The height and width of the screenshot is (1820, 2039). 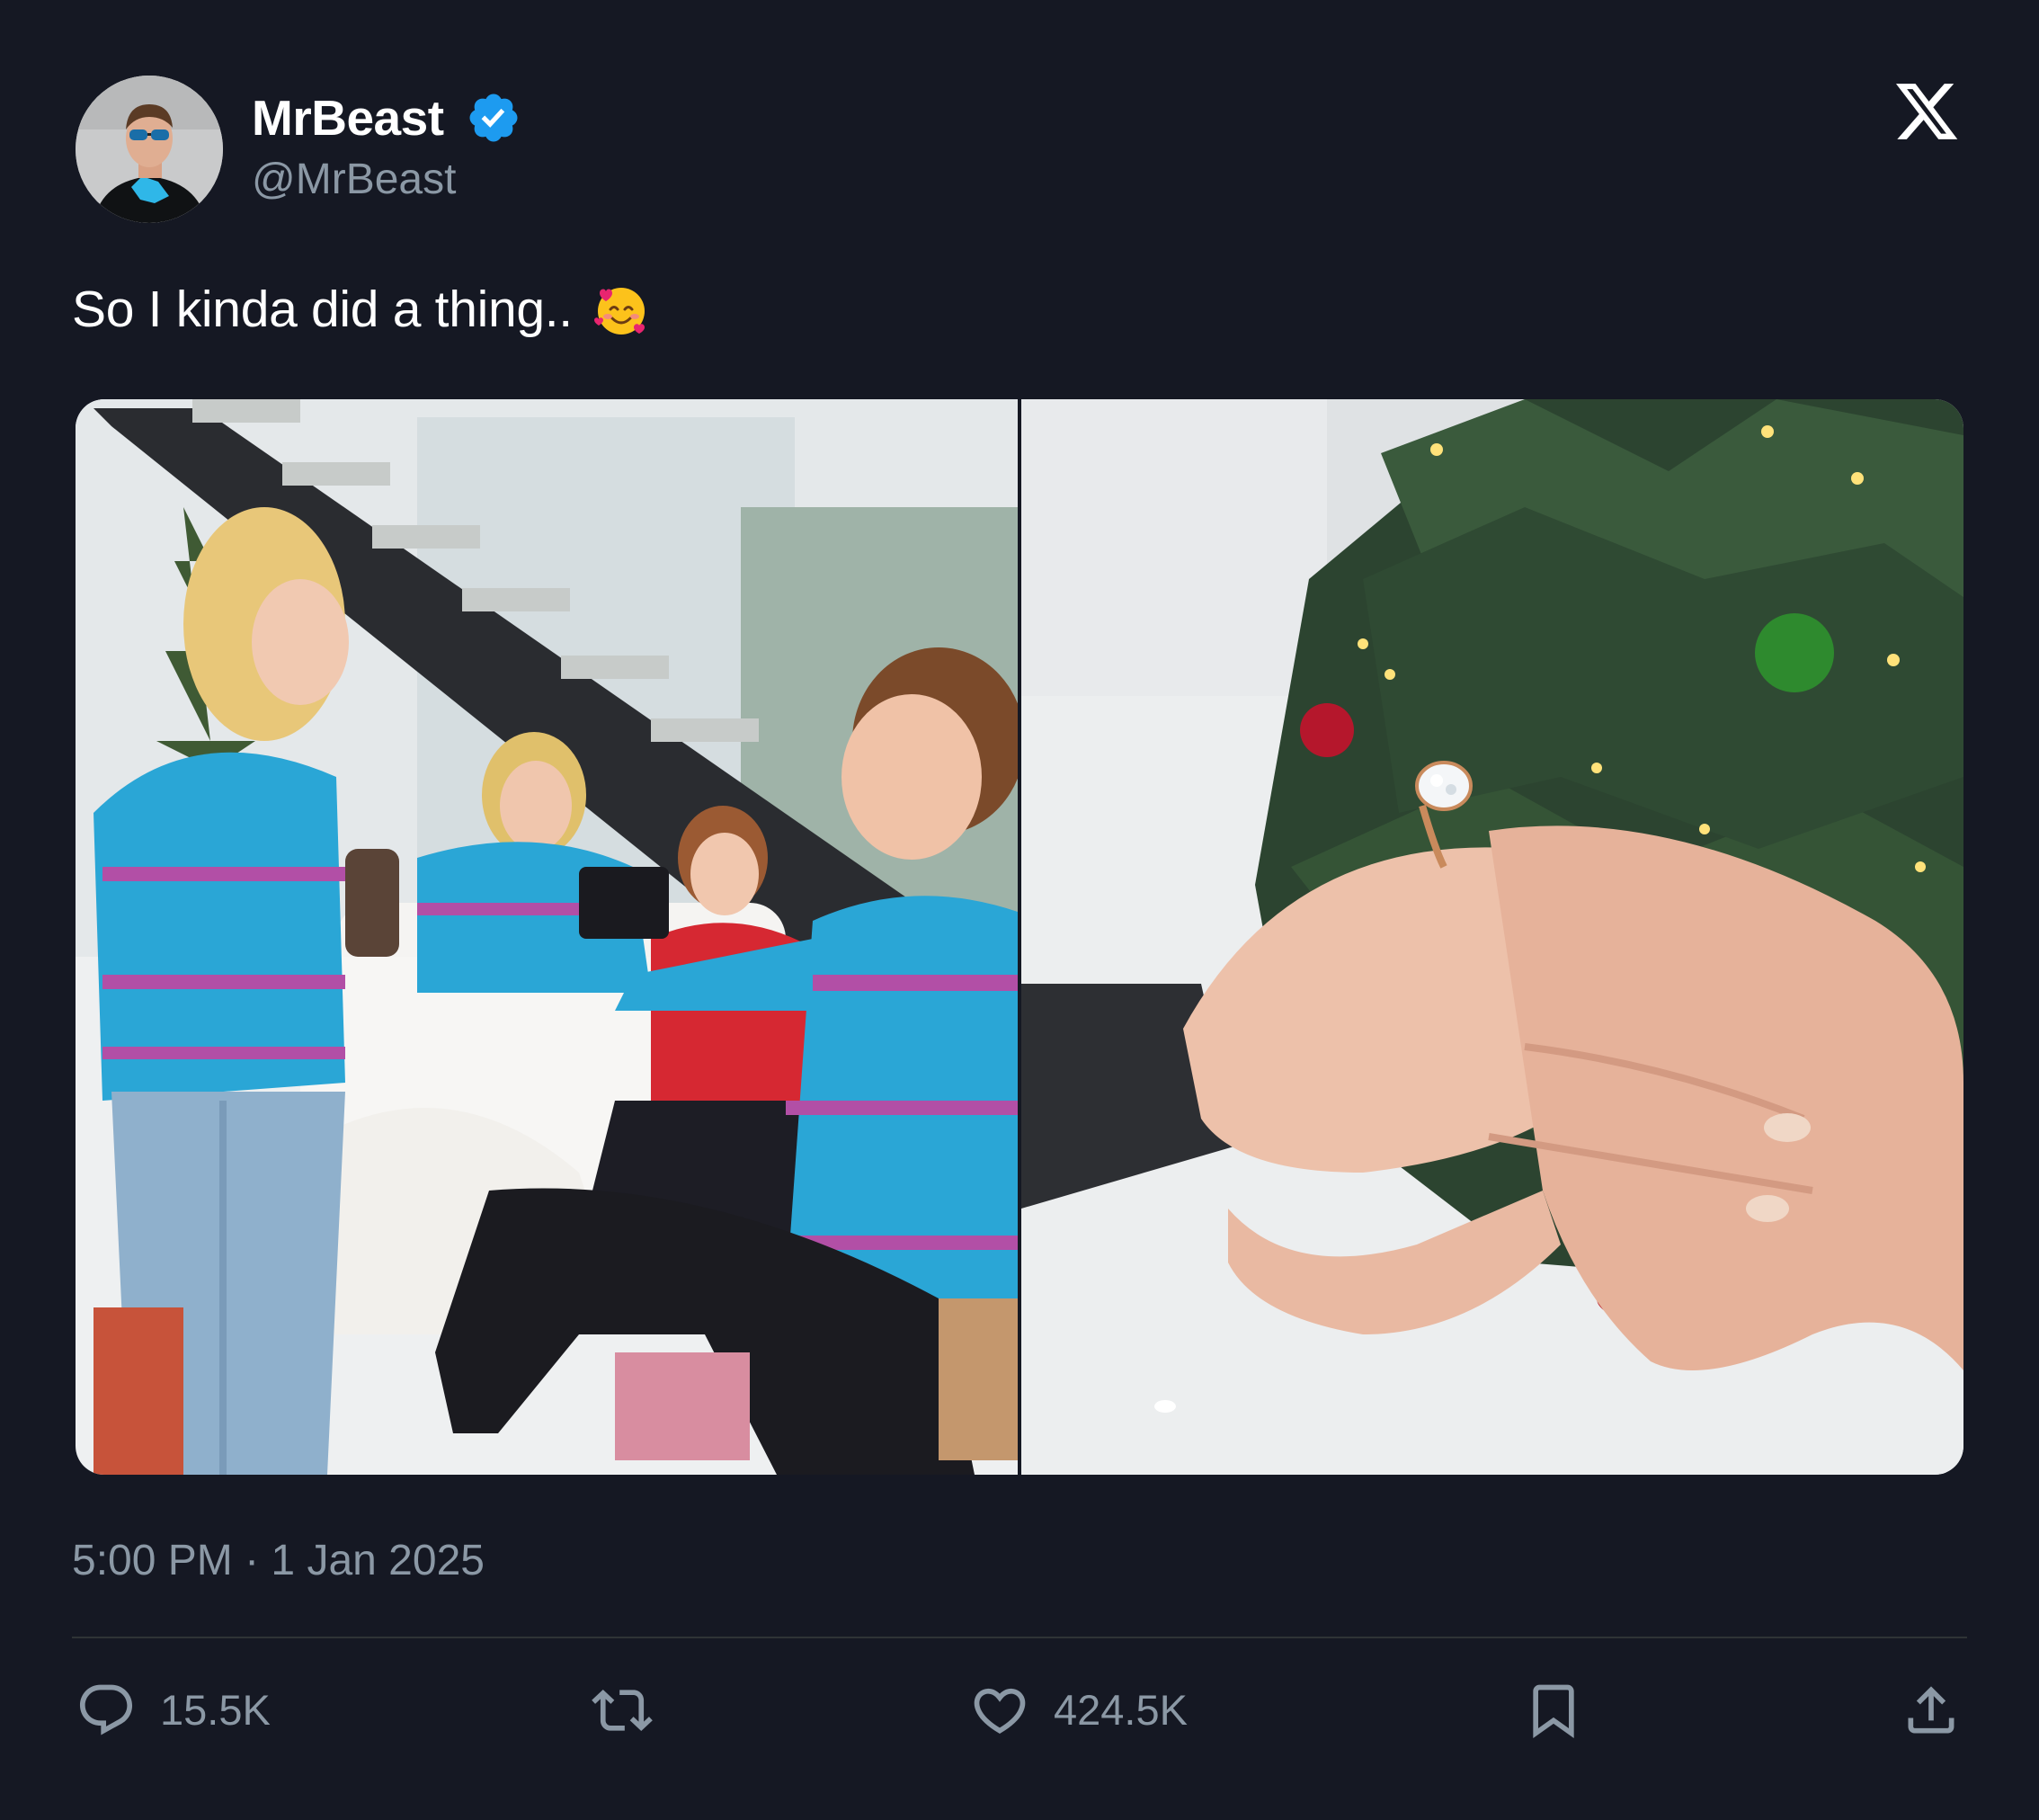 I want to click on repost-icon, so click(x=622, y=1711).